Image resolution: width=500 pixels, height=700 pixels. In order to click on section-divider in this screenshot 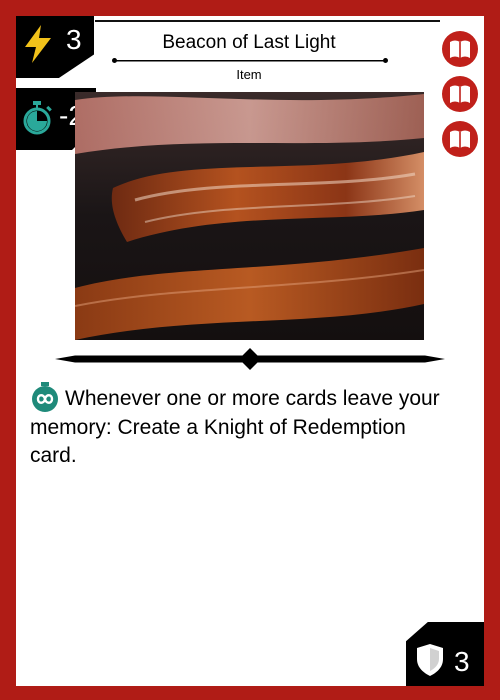, I will do `click(250, 359)`.